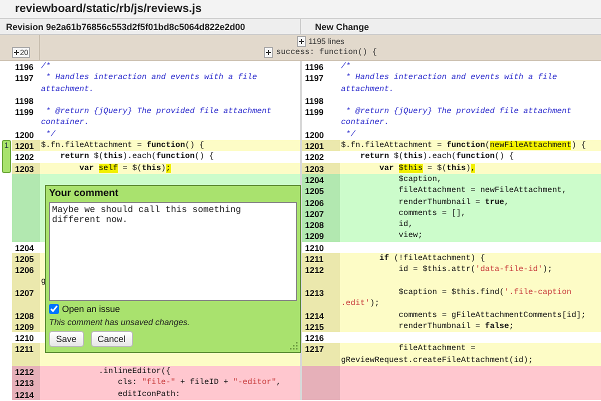 This screenshot has width=601, height=401. Describe the element at coordinates (320, 354) in the screenshot. I see `line-number: 1217` at that location.